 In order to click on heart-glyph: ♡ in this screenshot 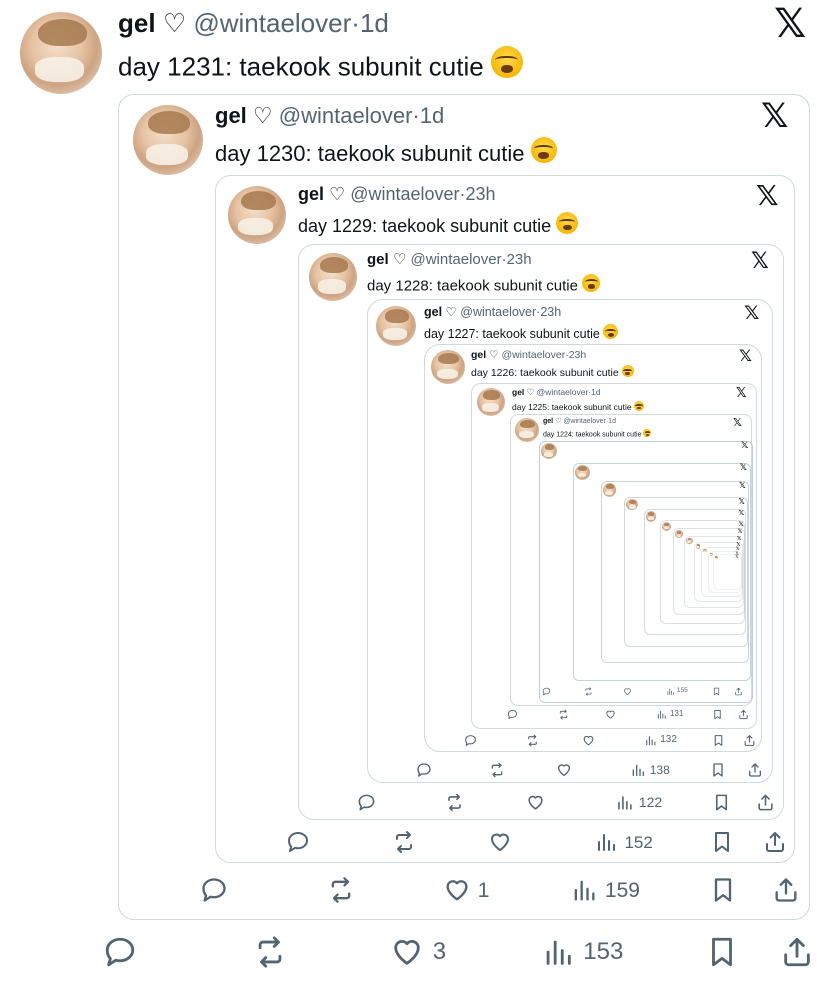, I will do `click(262, 115)`.